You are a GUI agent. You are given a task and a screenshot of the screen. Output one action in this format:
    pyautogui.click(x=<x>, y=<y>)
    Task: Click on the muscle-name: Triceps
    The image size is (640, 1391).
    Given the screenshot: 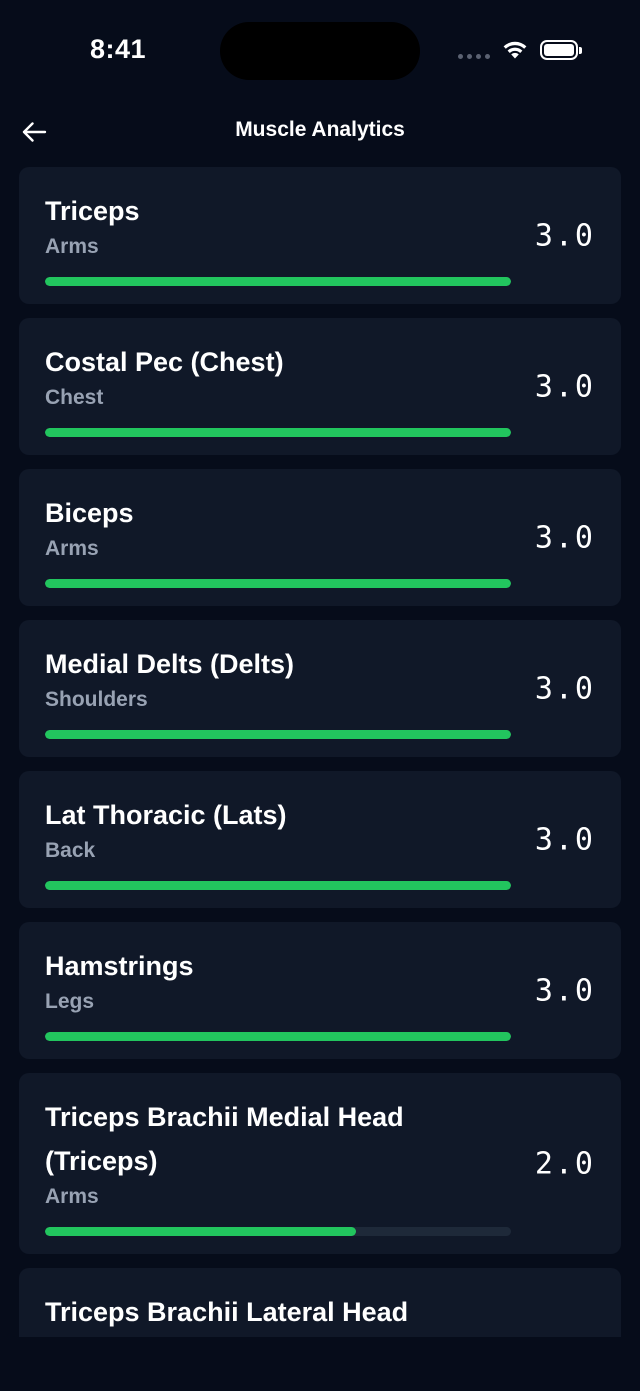 What is the action you would take?
    pyautogui.click(x=92, y=211)
    